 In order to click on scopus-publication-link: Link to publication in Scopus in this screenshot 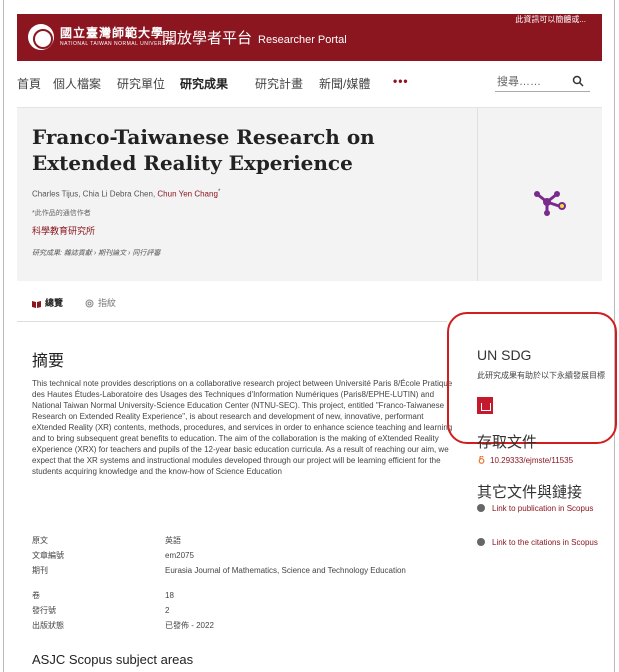, I will do `click(542, 508)`.